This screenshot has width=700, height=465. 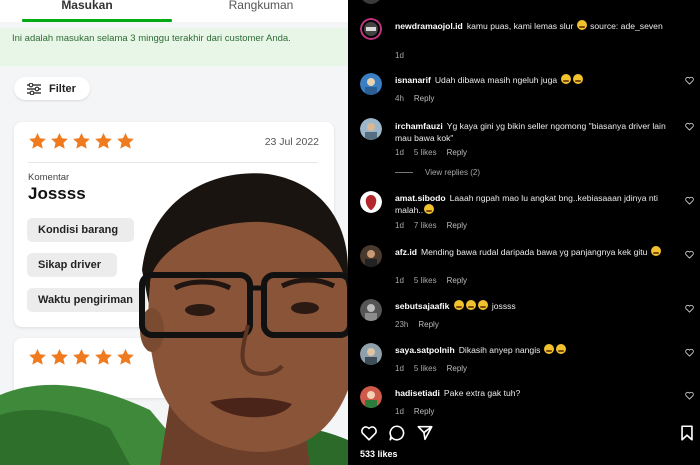 I want to click on sad-emoji, so click(x=581, y=25).